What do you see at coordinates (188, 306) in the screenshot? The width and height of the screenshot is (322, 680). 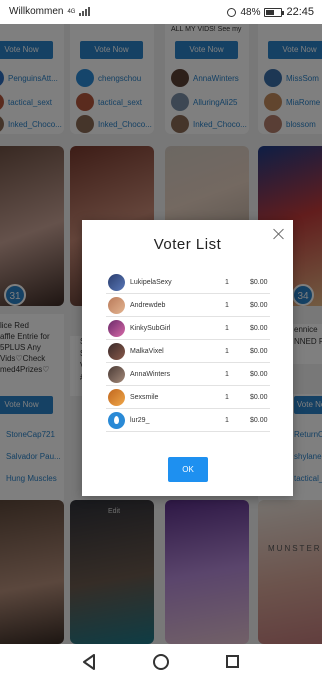 I see `voter-row: Andrewdeb 1 $0.00` at bounding box center [188, 306].